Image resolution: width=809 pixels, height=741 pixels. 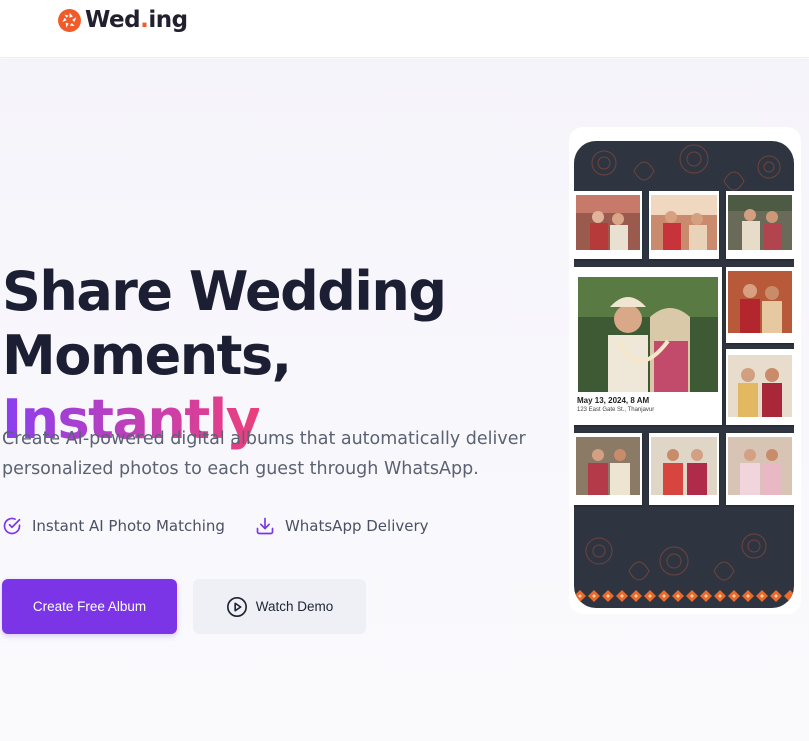 I want to click on feature-ai-matching: Instant AI Photo Matching, so click(x=113, y=526).